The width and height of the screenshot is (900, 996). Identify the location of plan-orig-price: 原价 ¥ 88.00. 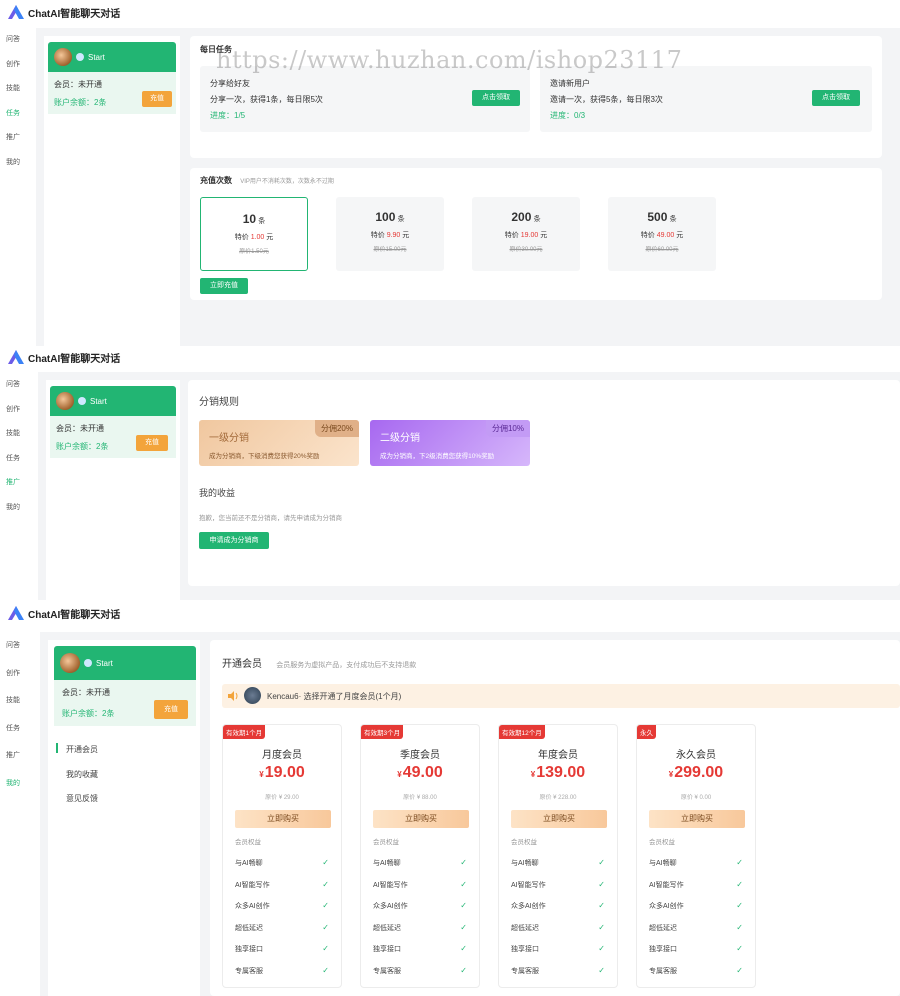
(420, 798).